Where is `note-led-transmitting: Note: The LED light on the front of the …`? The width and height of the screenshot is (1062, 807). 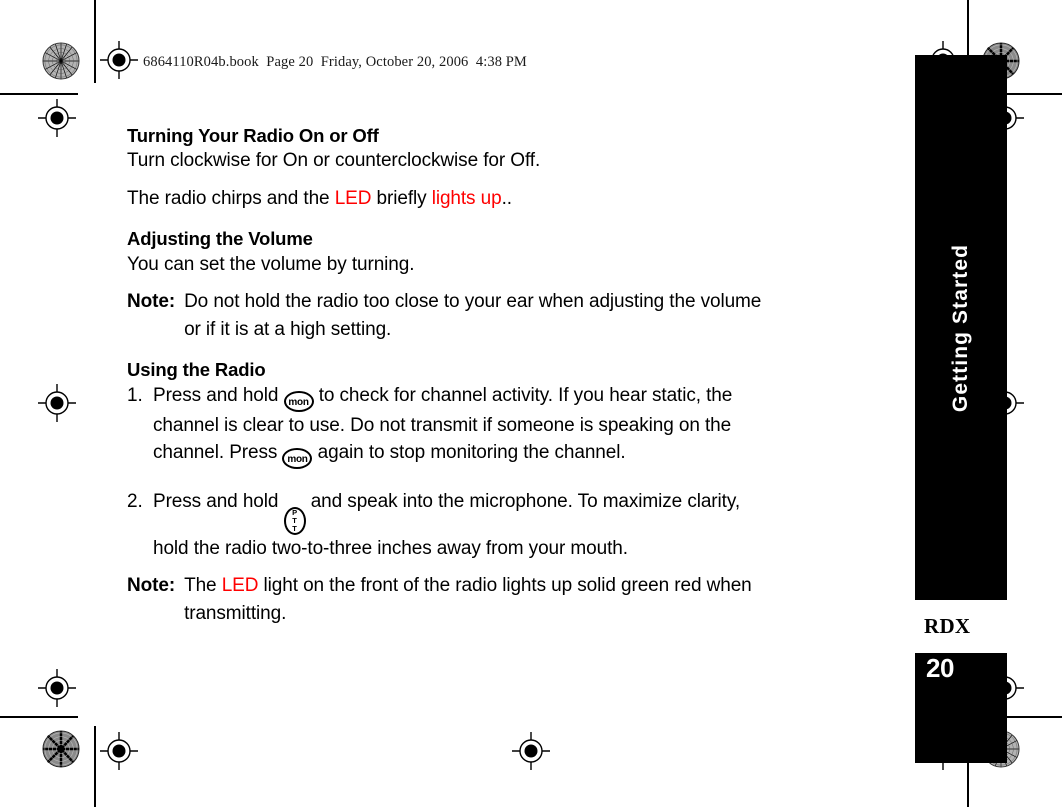 note-led-transmitting: Note: The LED light on the front of the … is located at coordinates (447, 599).